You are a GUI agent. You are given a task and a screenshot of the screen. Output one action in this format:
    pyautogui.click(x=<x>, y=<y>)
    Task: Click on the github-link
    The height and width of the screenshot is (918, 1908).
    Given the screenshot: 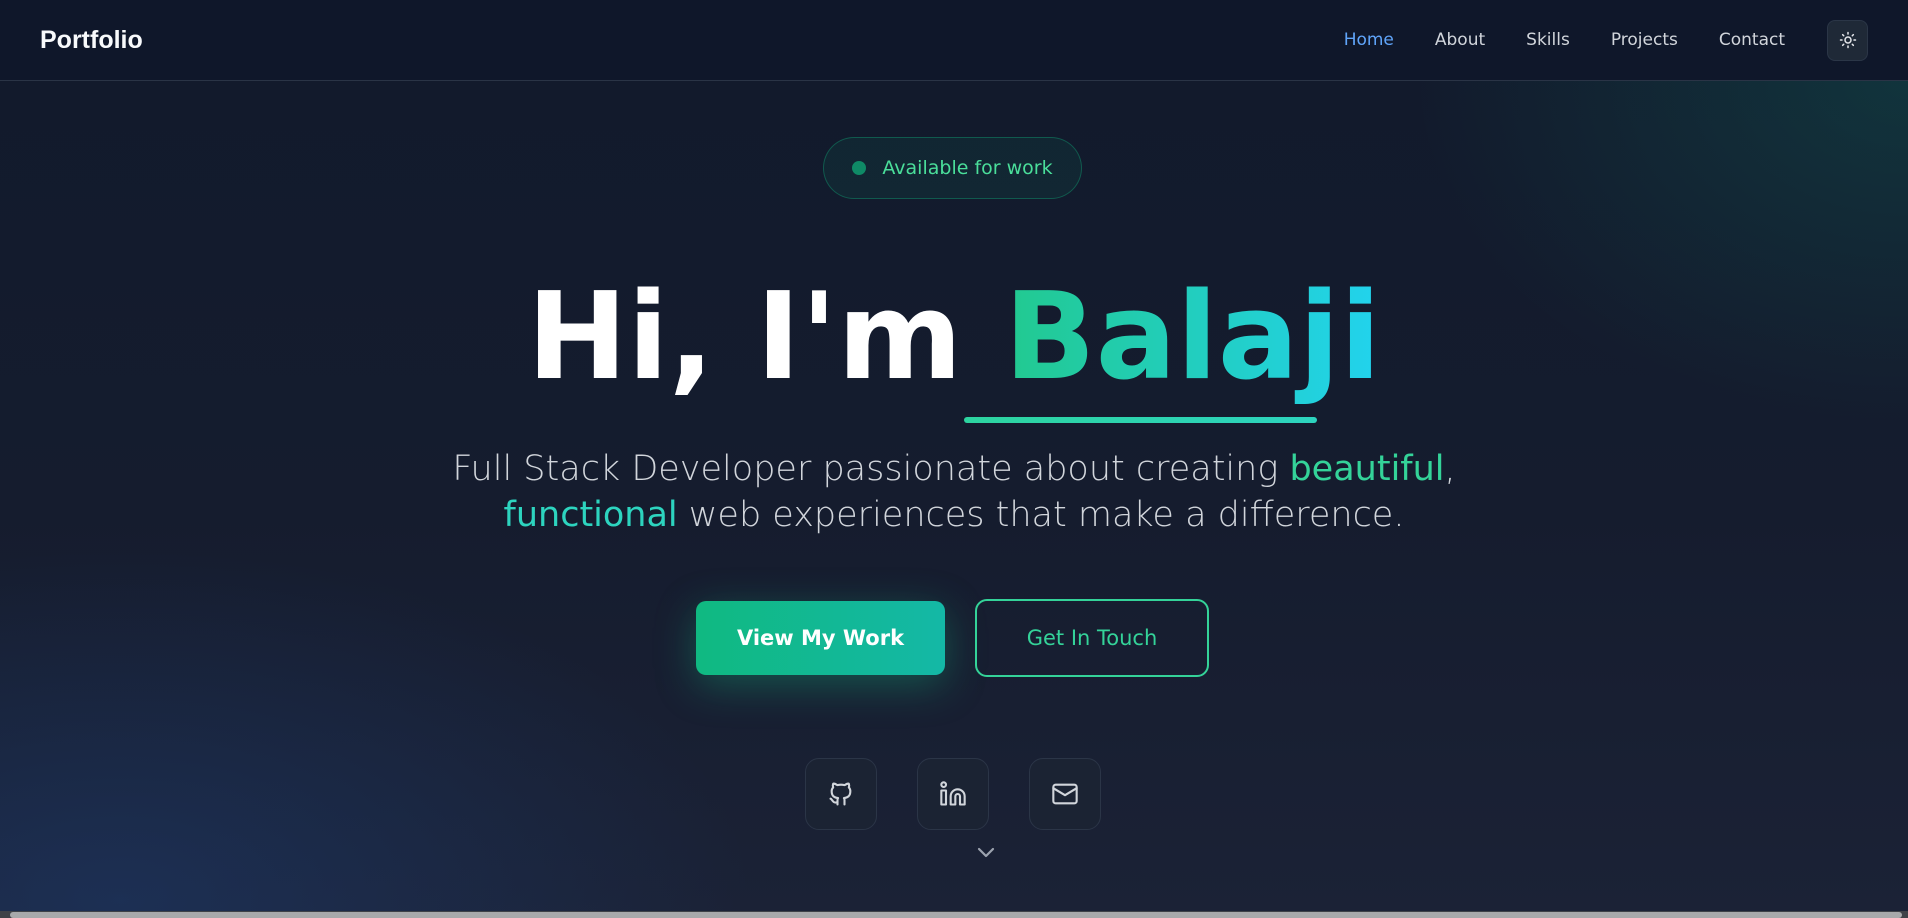 What is the action you would take?
    pyautogui.click(x=841, y=794)
    